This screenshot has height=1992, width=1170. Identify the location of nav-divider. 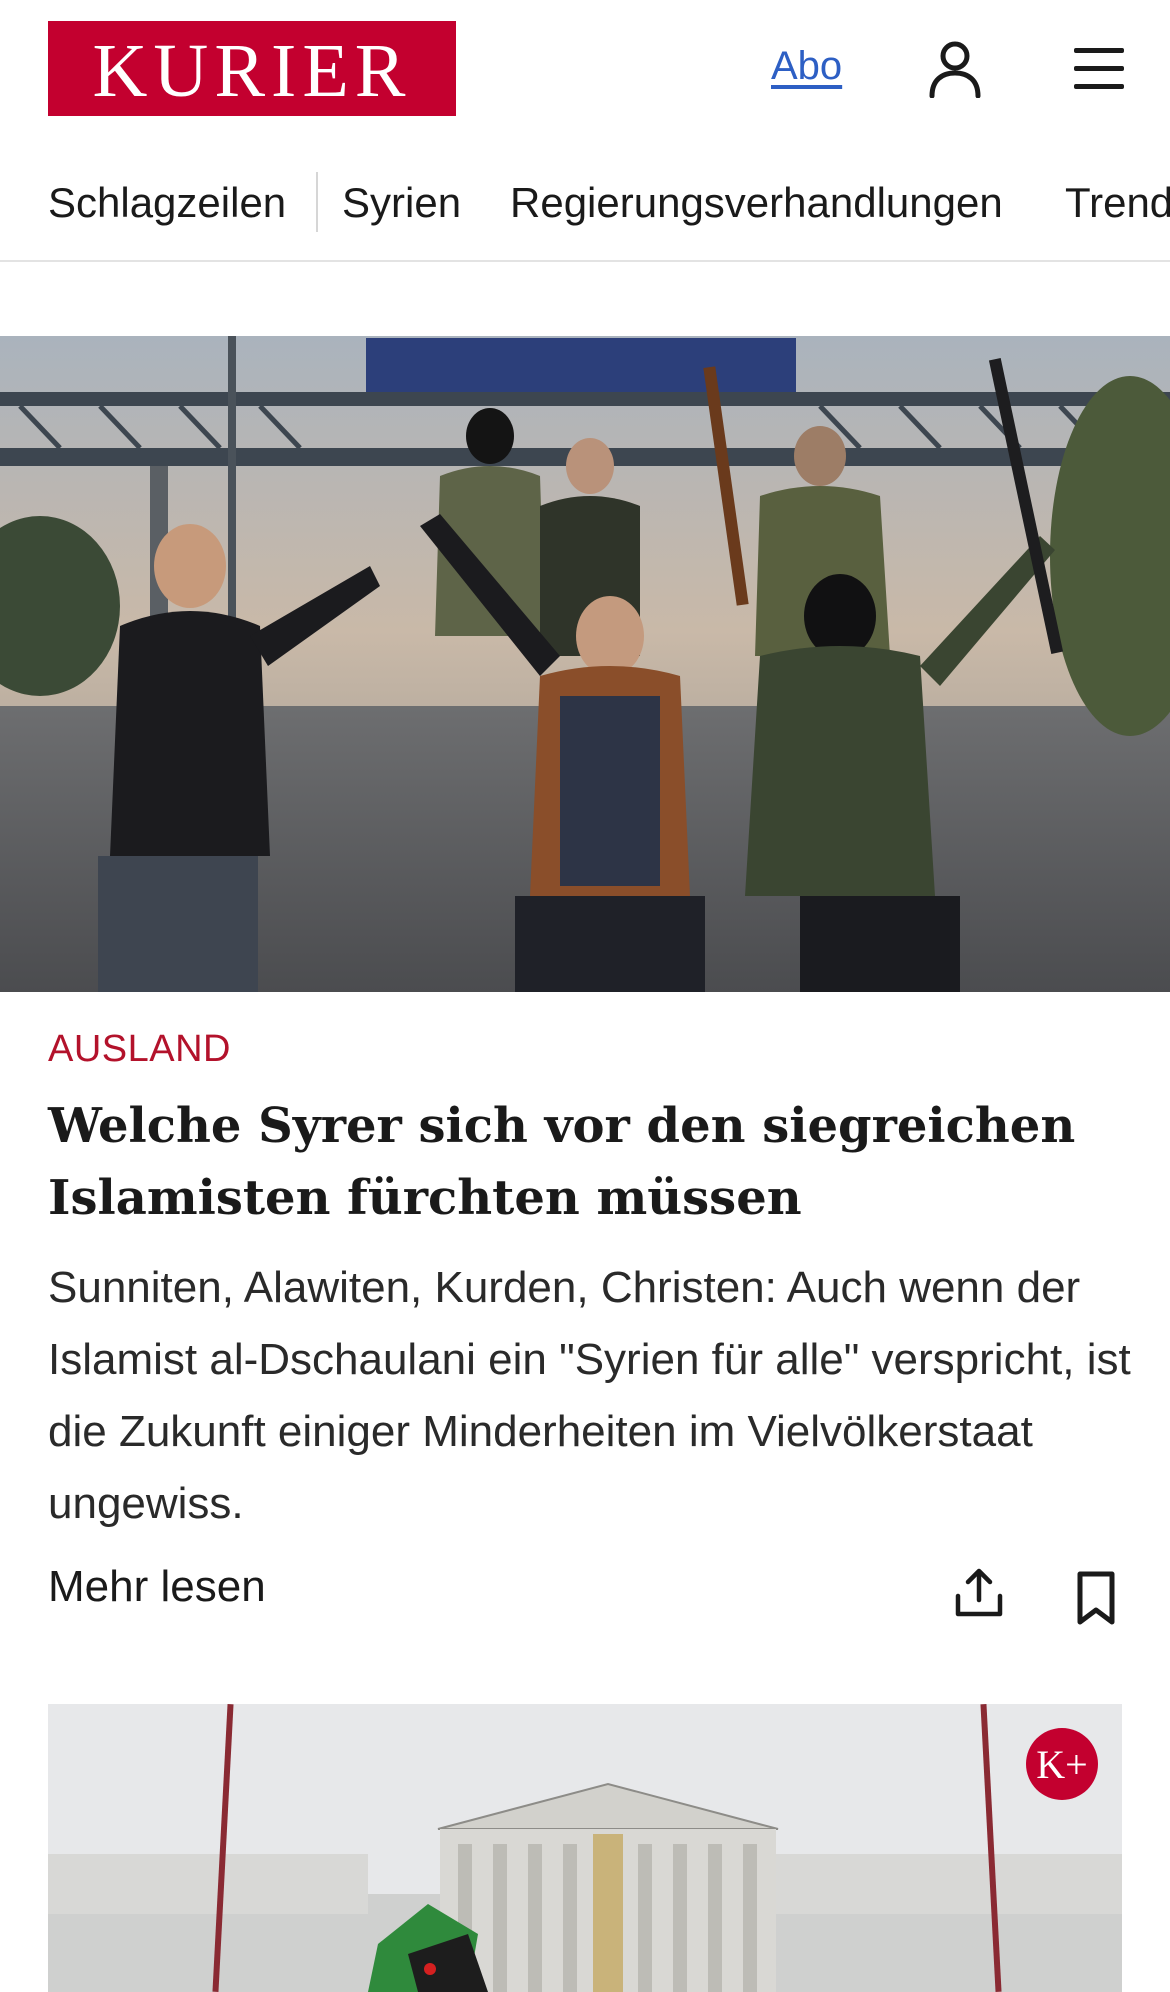
(317, 202).